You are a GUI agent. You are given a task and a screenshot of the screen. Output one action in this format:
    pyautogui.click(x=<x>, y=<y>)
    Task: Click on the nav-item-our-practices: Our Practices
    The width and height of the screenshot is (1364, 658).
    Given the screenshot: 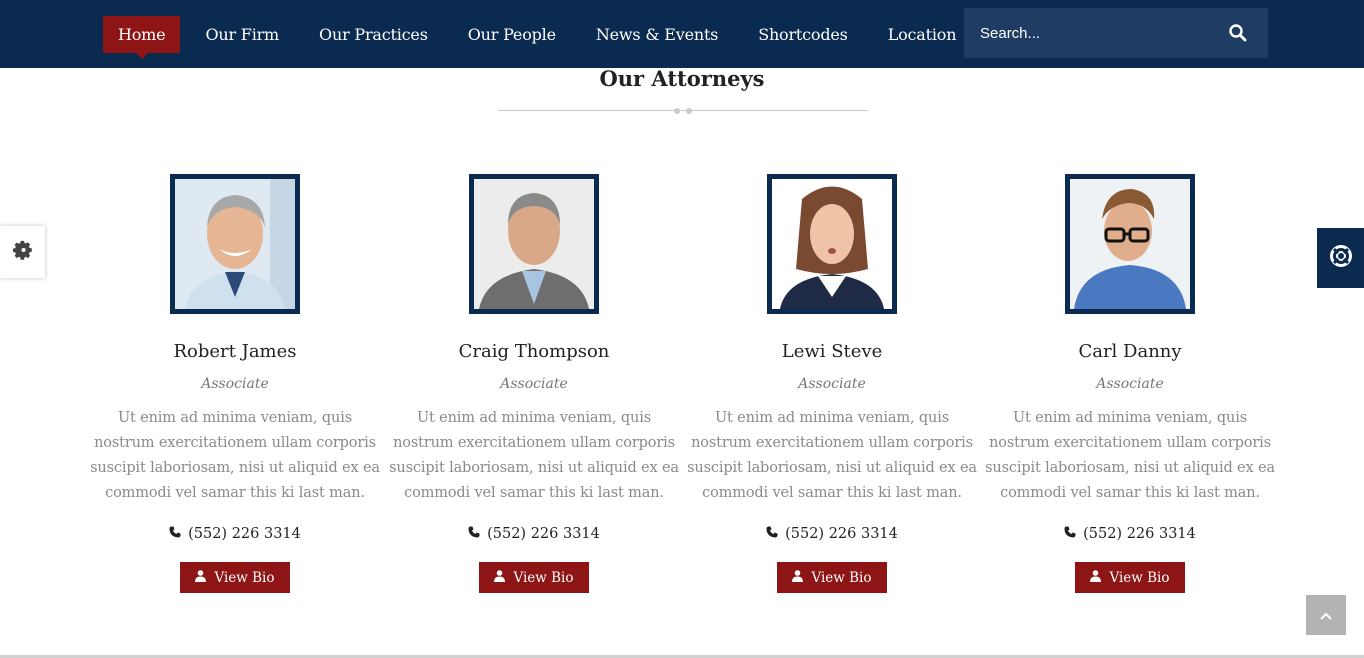 What is the action you would take?
    pyautogui.click(x=373, y=34)
    